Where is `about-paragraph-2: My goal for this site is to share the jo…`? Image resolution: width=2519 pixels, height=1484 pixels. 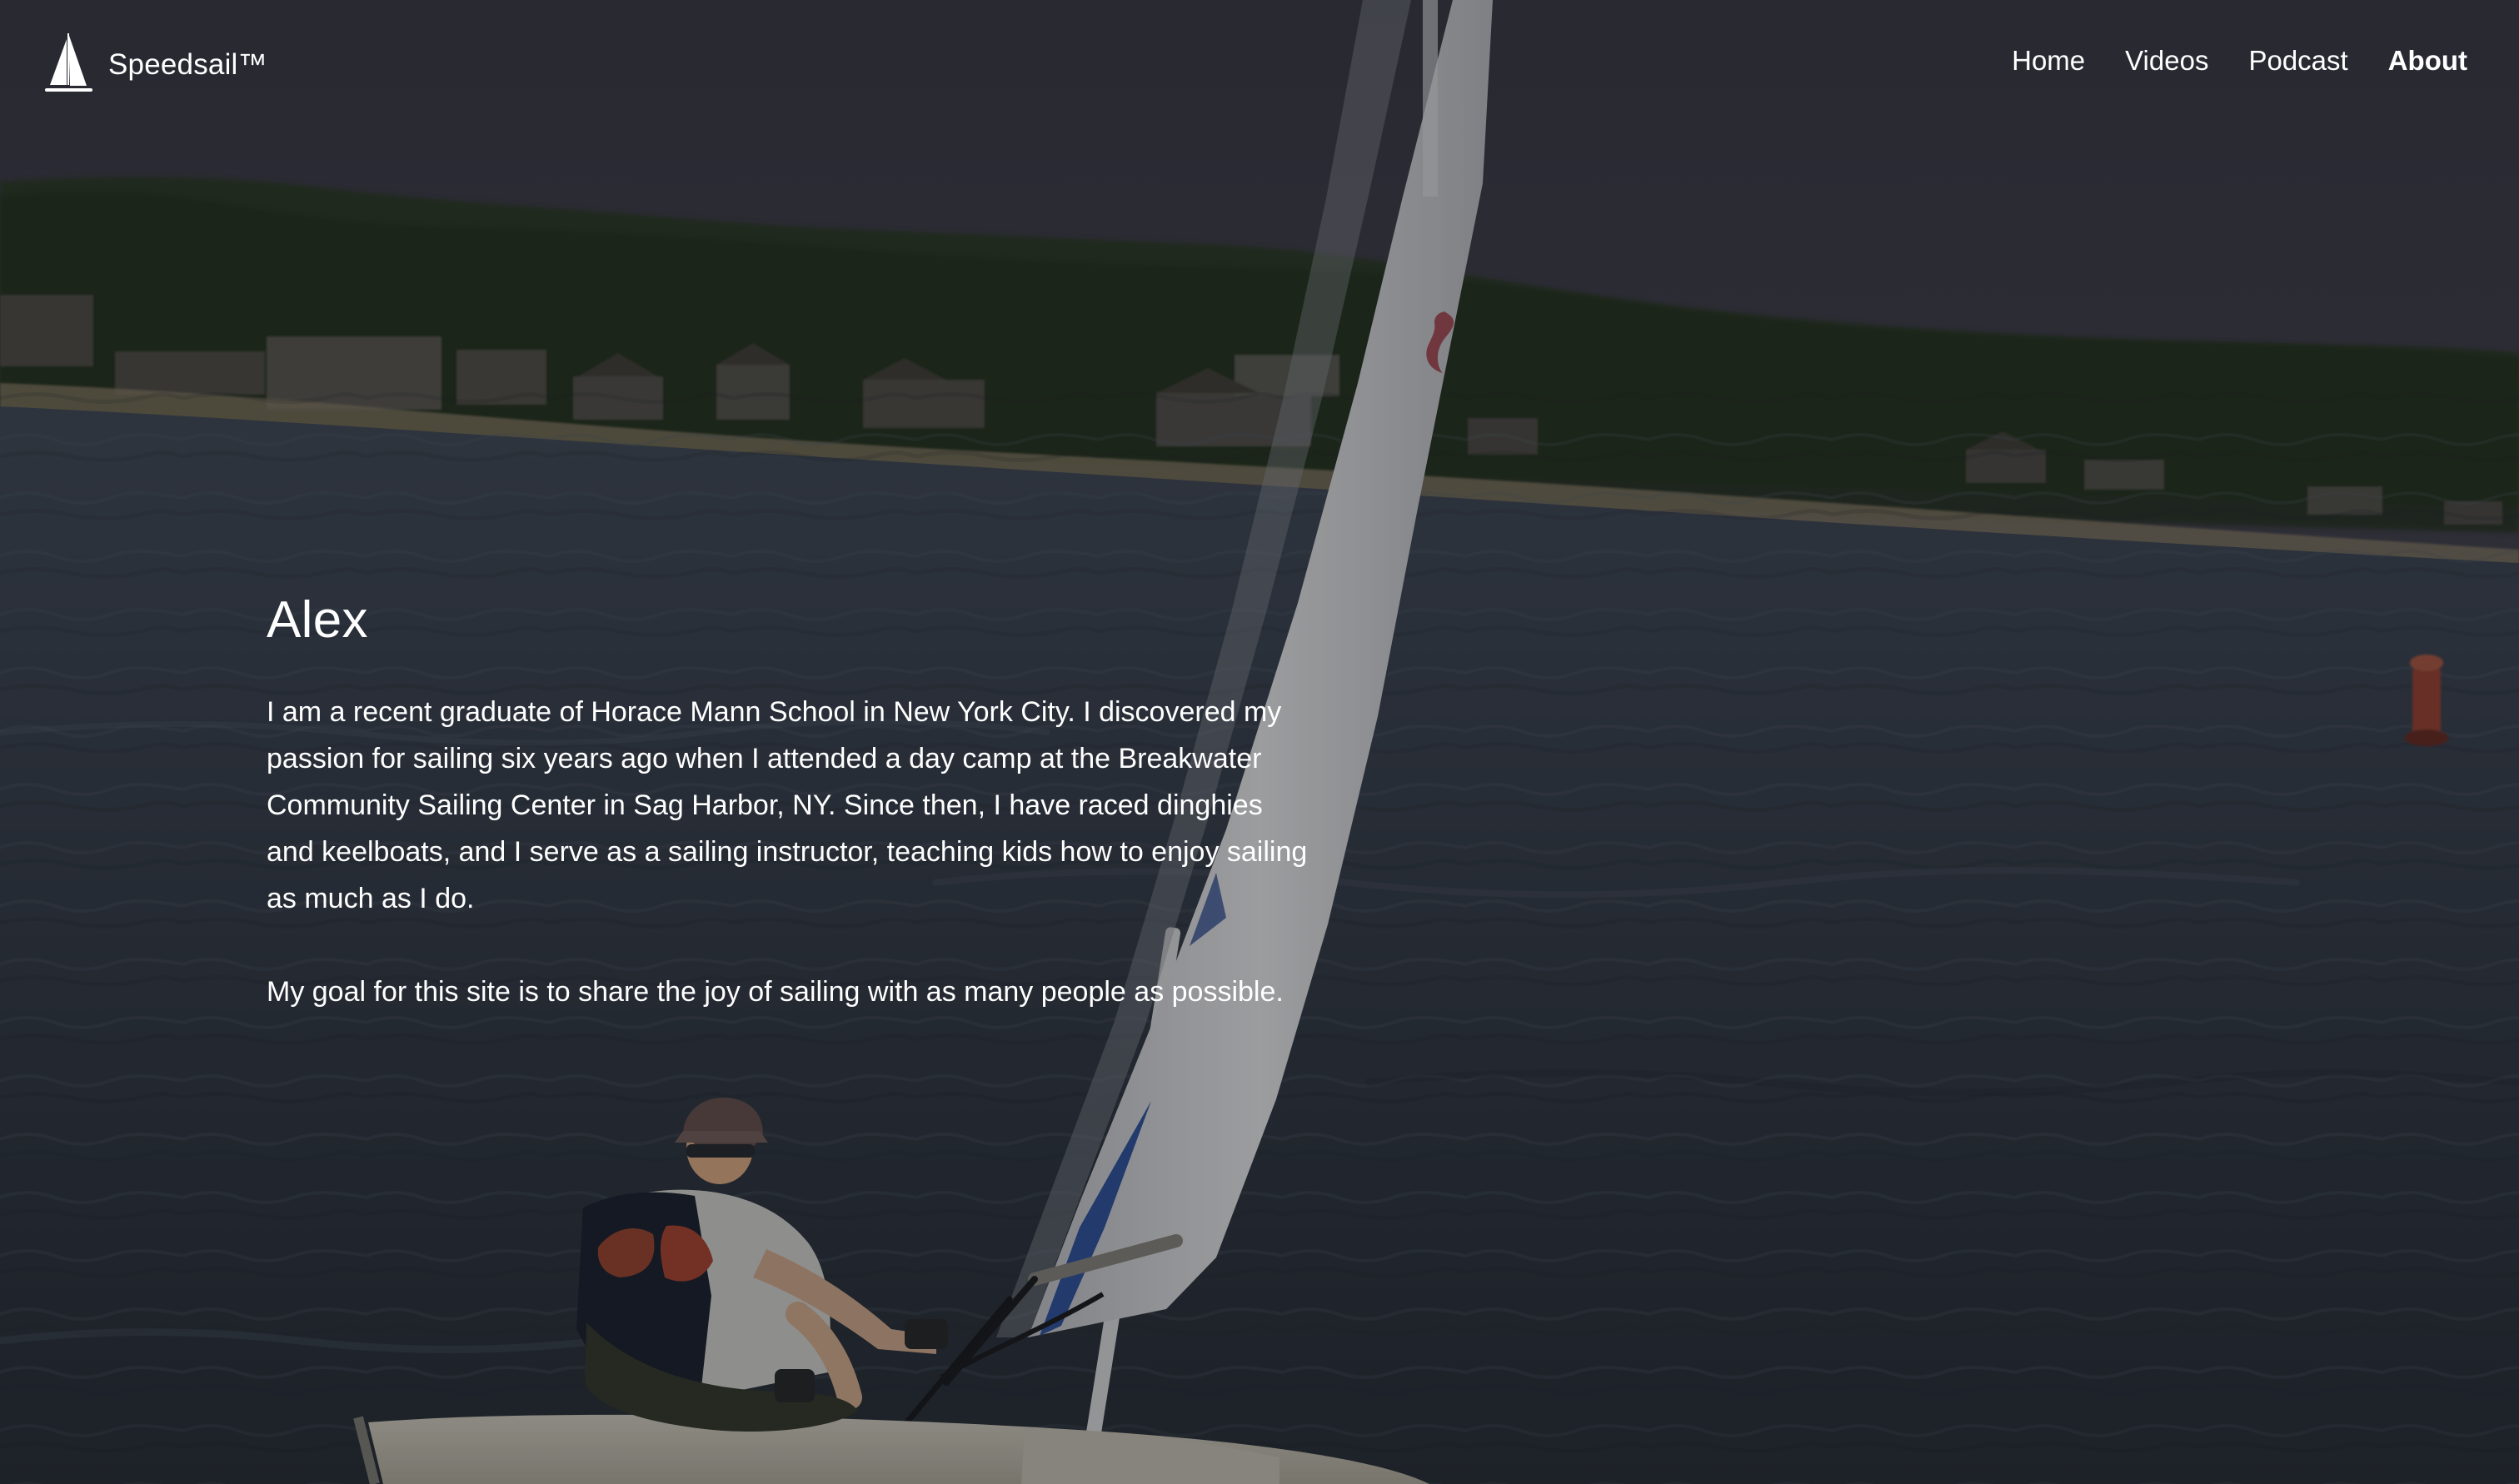 about-paragraph-2: My goal for this site is to share the jo… is located at coordinates (775, 991).